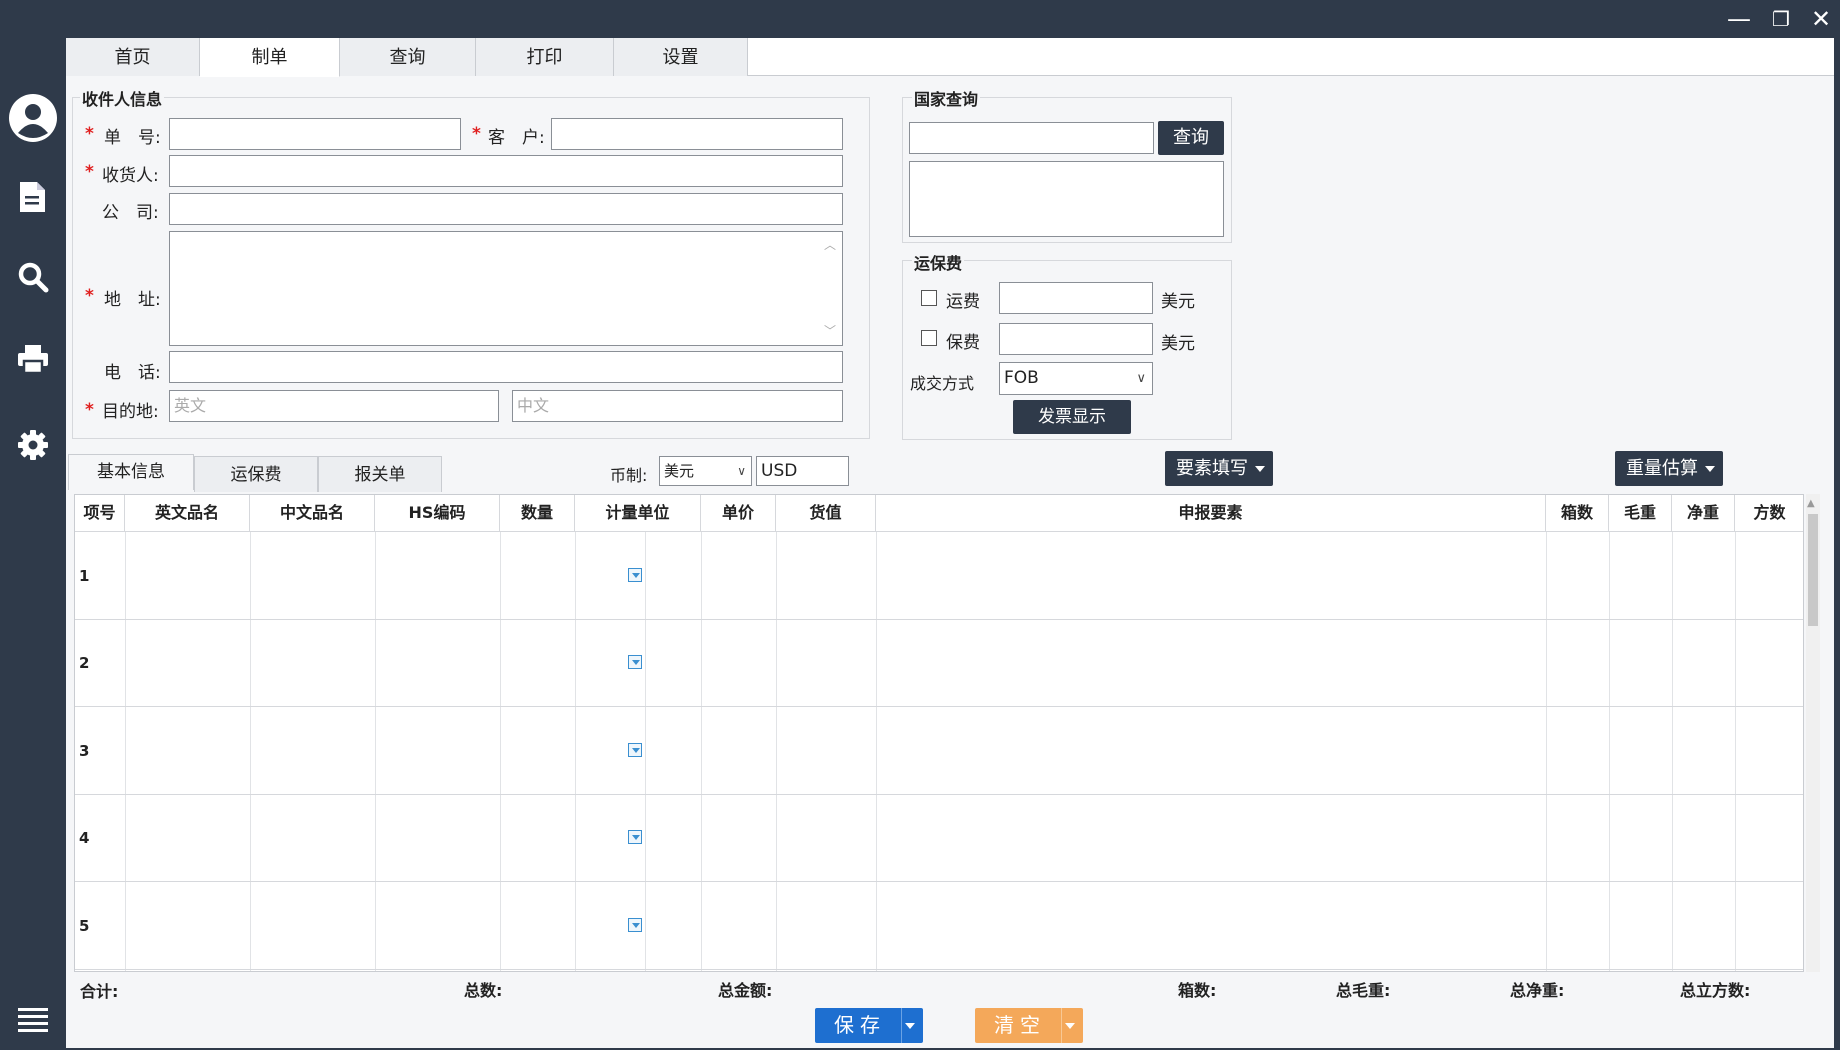  Describe the element at coordinates (132, 300) in the screenshot. I see `address-label: 地 址:` at that location.